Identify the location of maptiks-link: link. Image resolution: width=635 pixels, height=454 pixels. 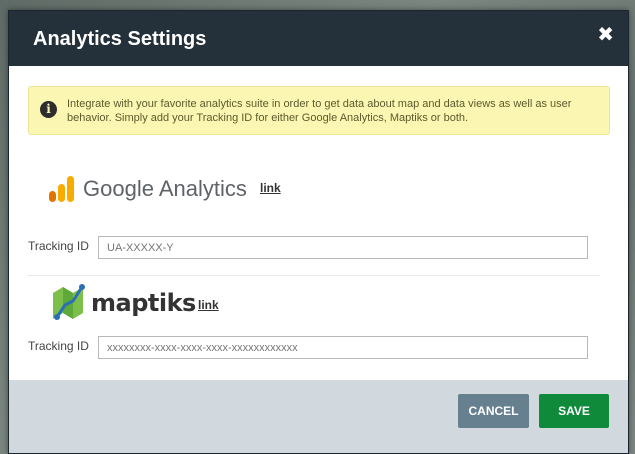
(208, 305).